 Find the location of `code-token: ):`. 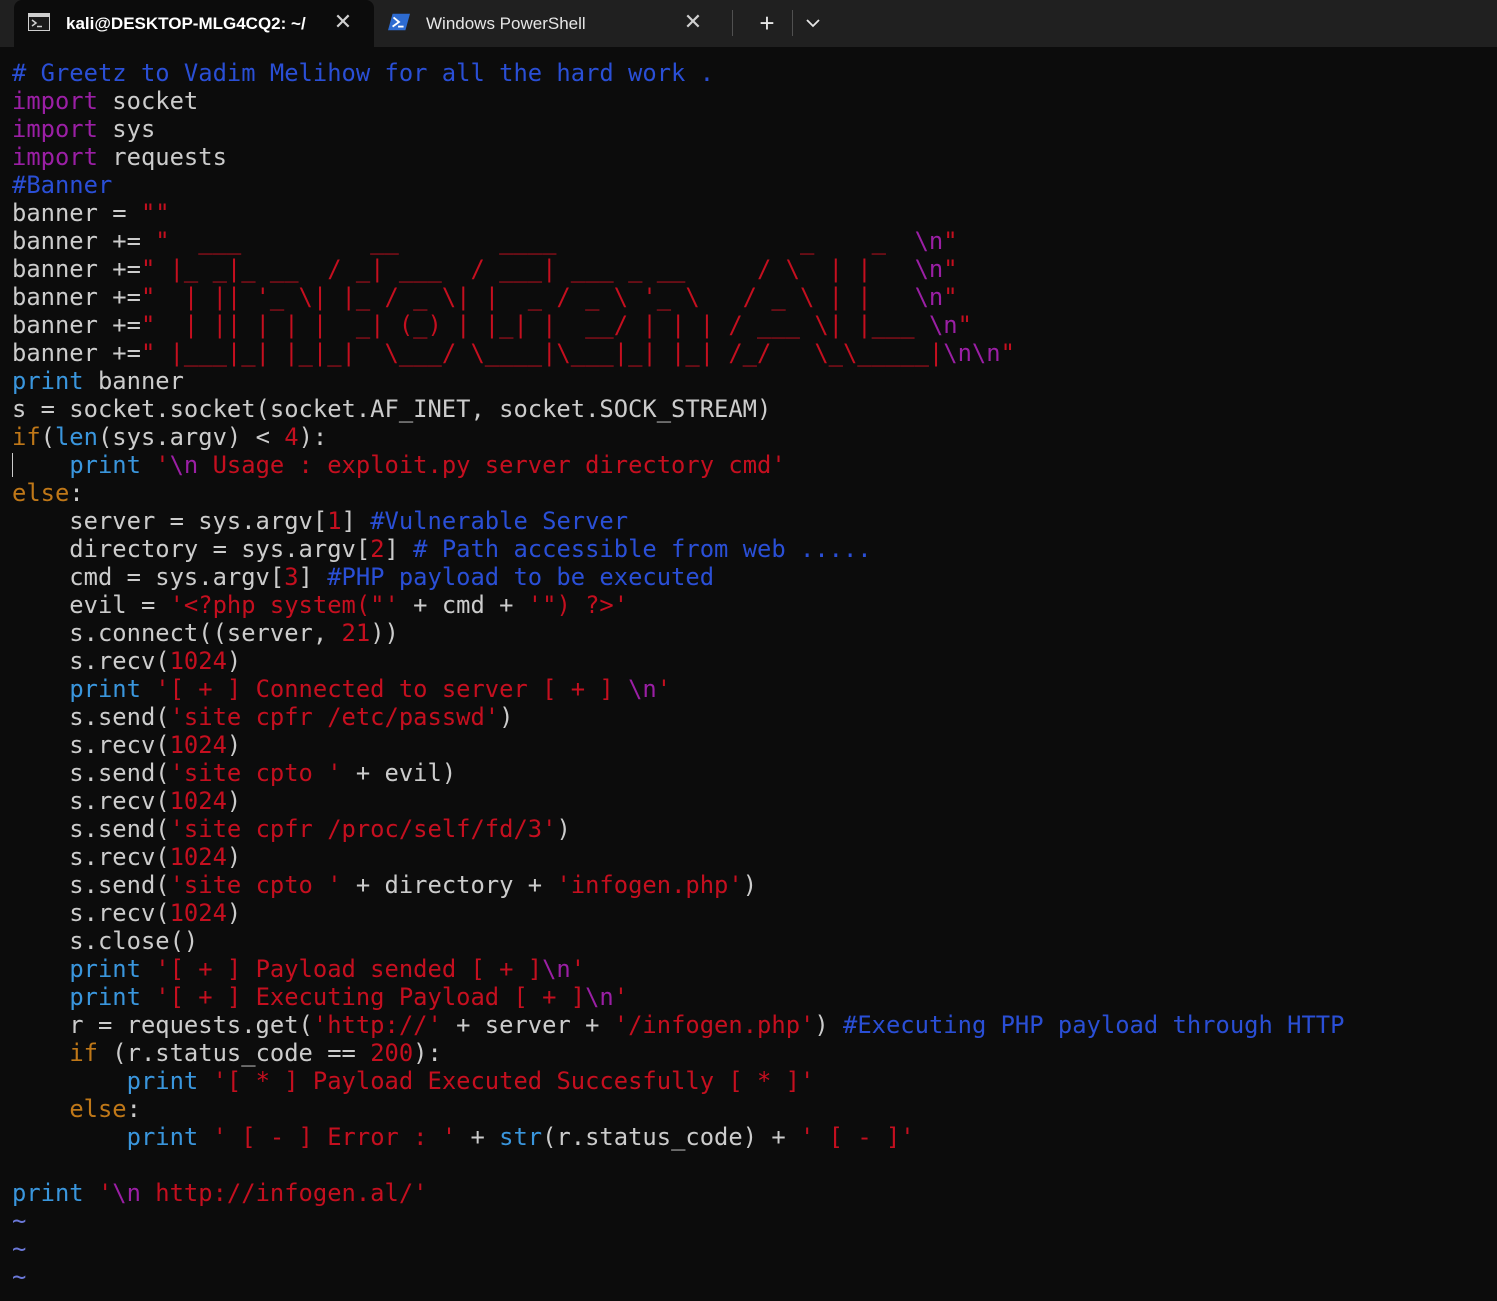

code-token: ): is located at coordinates (313, 437).